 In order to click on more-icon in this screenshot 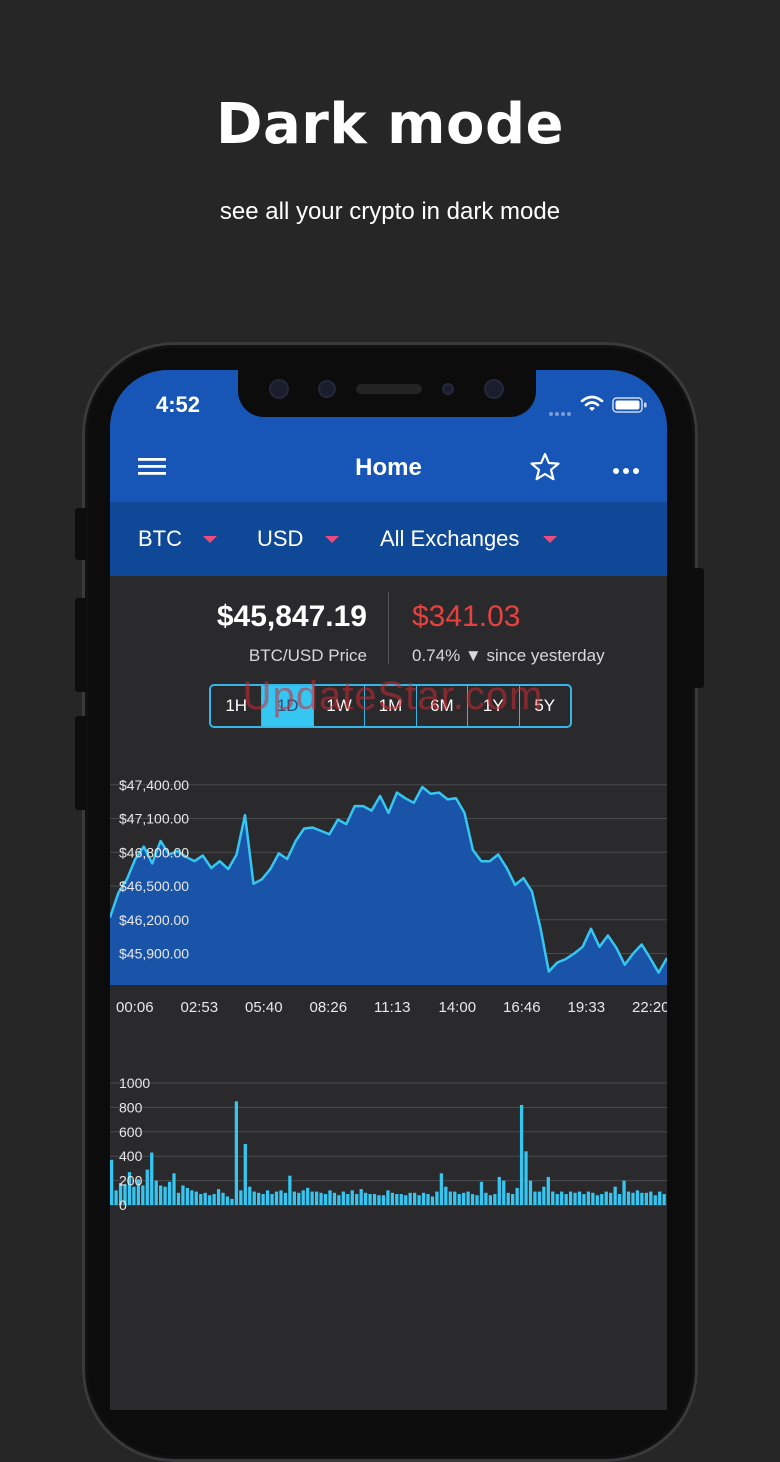, I will do `click(626, 468)`.